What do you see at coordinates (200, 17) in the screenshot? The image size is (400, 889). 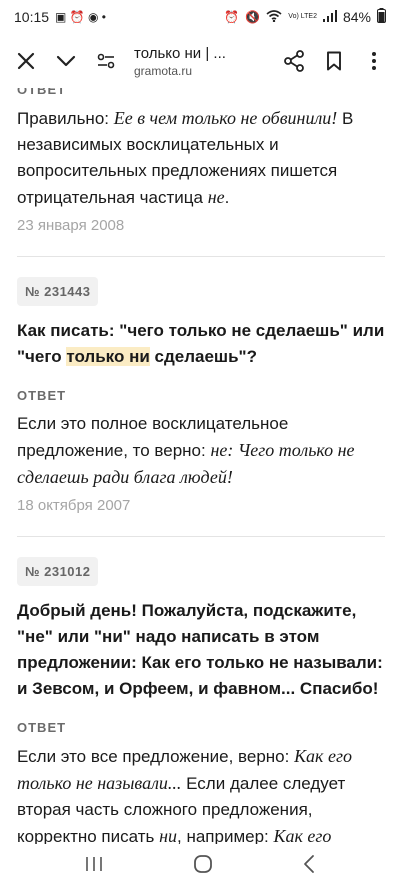 I see `status-bar: 10:15 ▣ ⏰ ◉ • ⏰ 🔇 Vo) LTE2 84%` at bounding box center [200, 17].